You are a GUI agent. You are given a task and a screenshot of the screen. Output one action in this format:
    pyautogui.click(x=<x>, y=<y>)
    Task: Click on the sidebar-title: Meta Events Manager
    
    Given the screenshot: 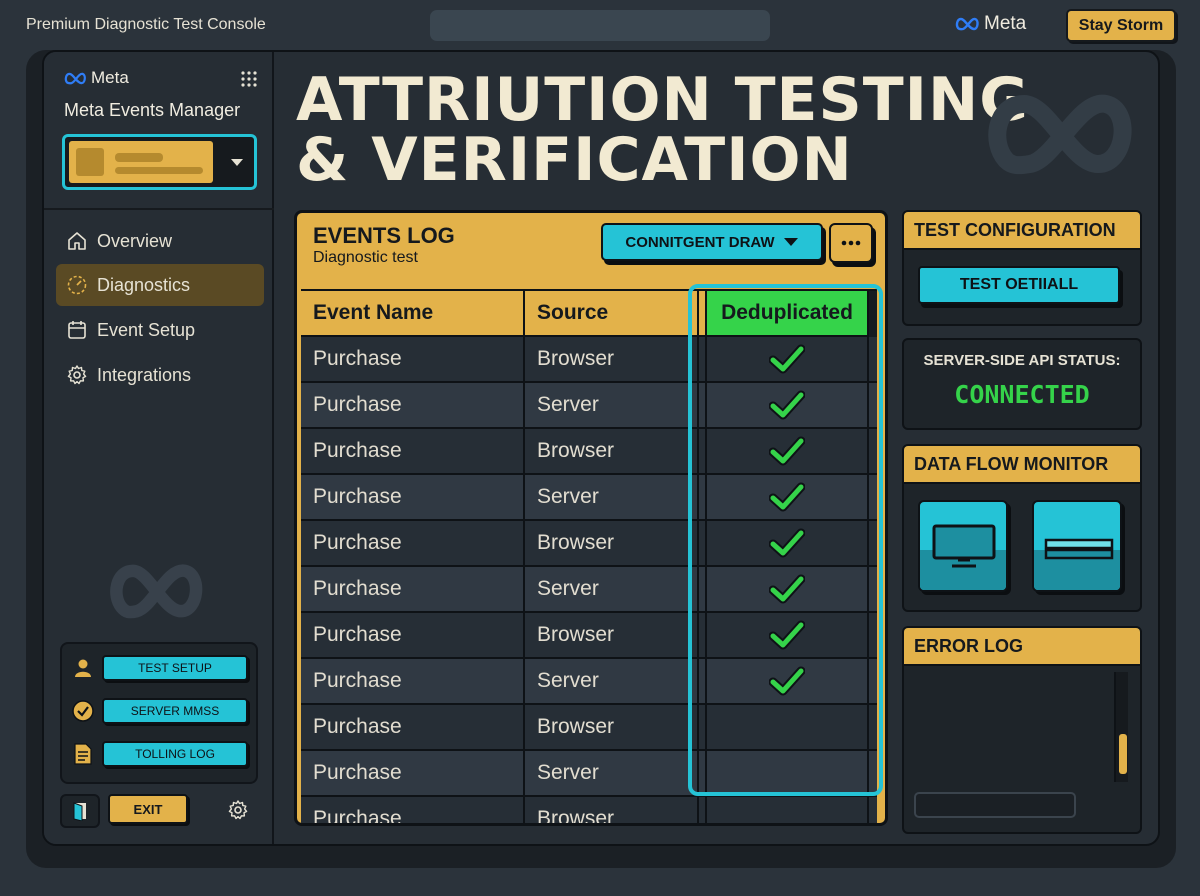 What is the action you would take?
    pyautogui.click(x=152, y=110)
    